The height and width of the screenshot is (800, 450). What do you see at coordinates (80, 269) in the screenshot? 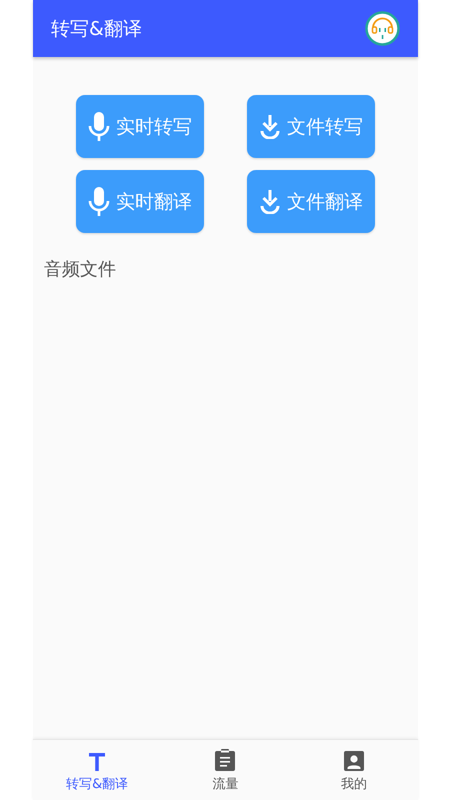
I see `section-title: 音频文件` at bounding box center [80, 269].